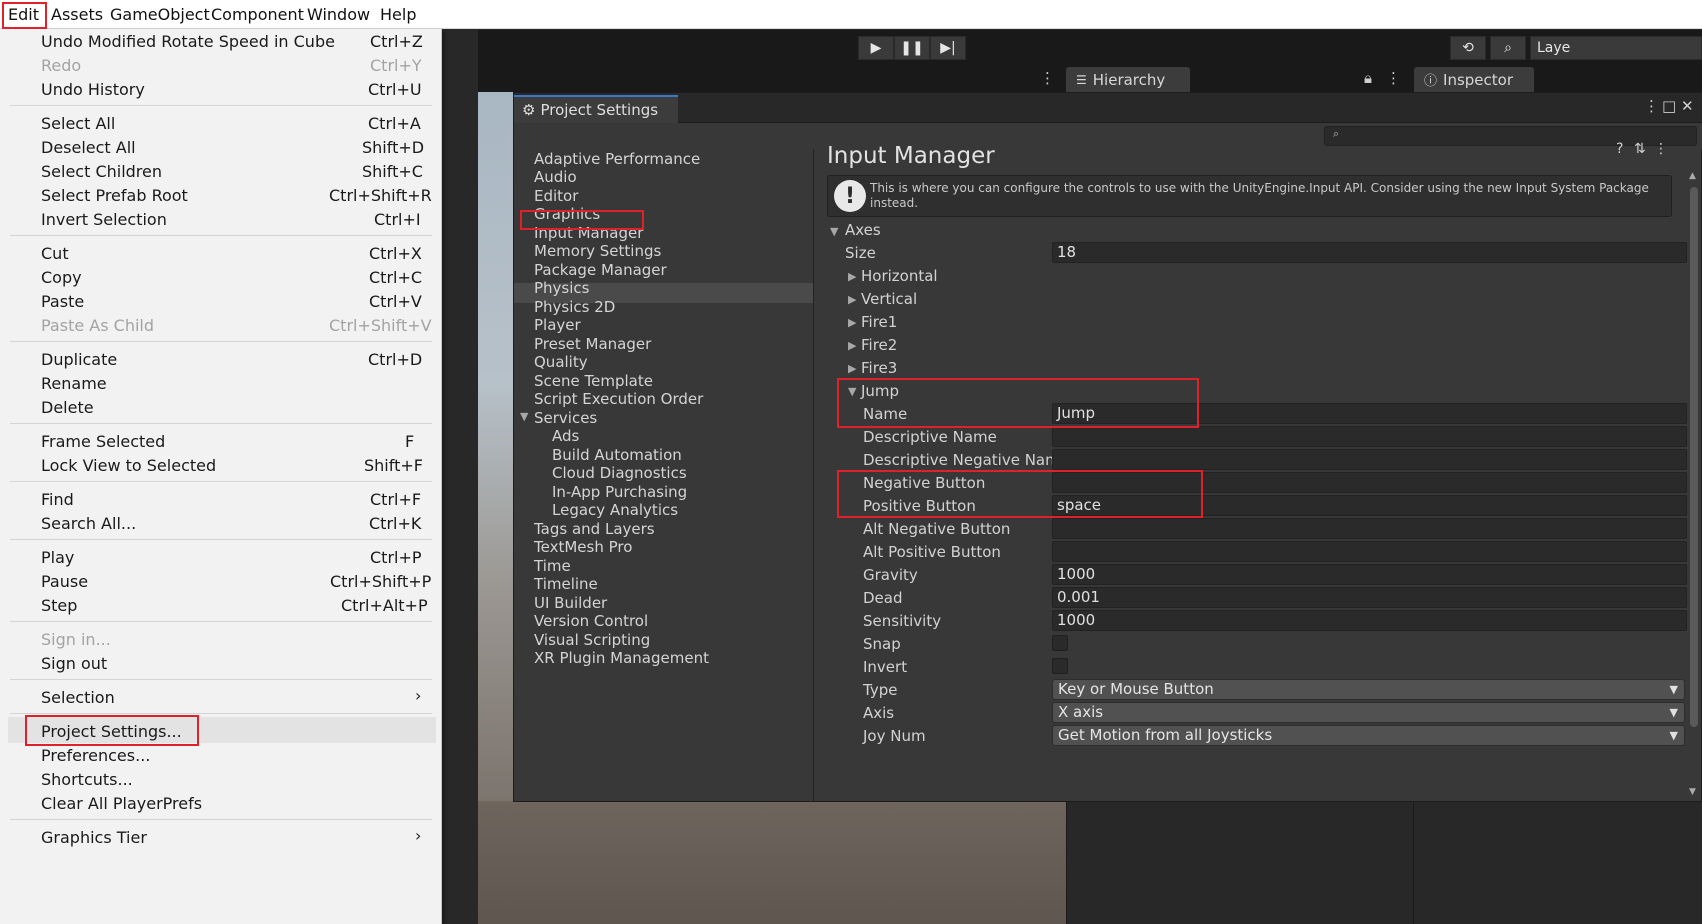  Describe the element at coordinates (1692, 792) in the screenshot. I see `scroll-down-icon: ▼` at that location.